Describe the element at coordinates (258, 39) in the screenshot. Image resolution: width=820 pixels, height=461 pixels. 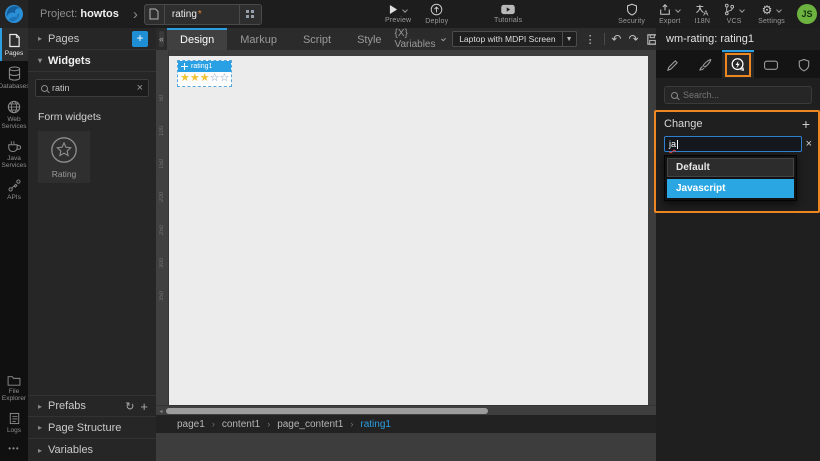
I see `tab-markup: Markup` at that location.